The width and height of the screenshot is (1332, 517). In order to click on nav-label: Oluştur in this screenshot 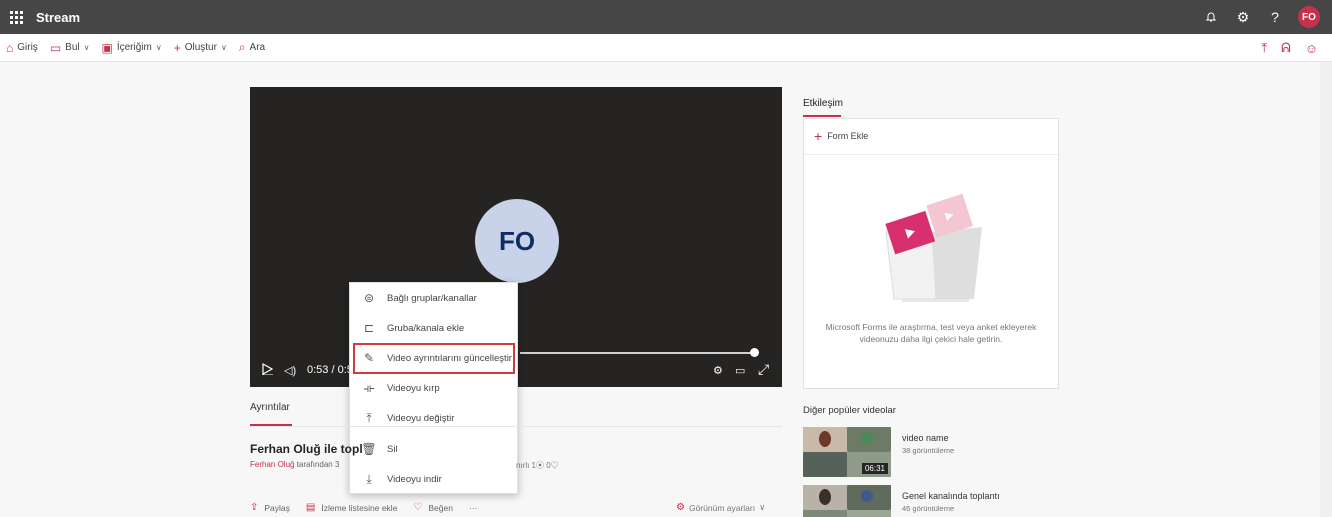, I will do `click(200, 47)`.